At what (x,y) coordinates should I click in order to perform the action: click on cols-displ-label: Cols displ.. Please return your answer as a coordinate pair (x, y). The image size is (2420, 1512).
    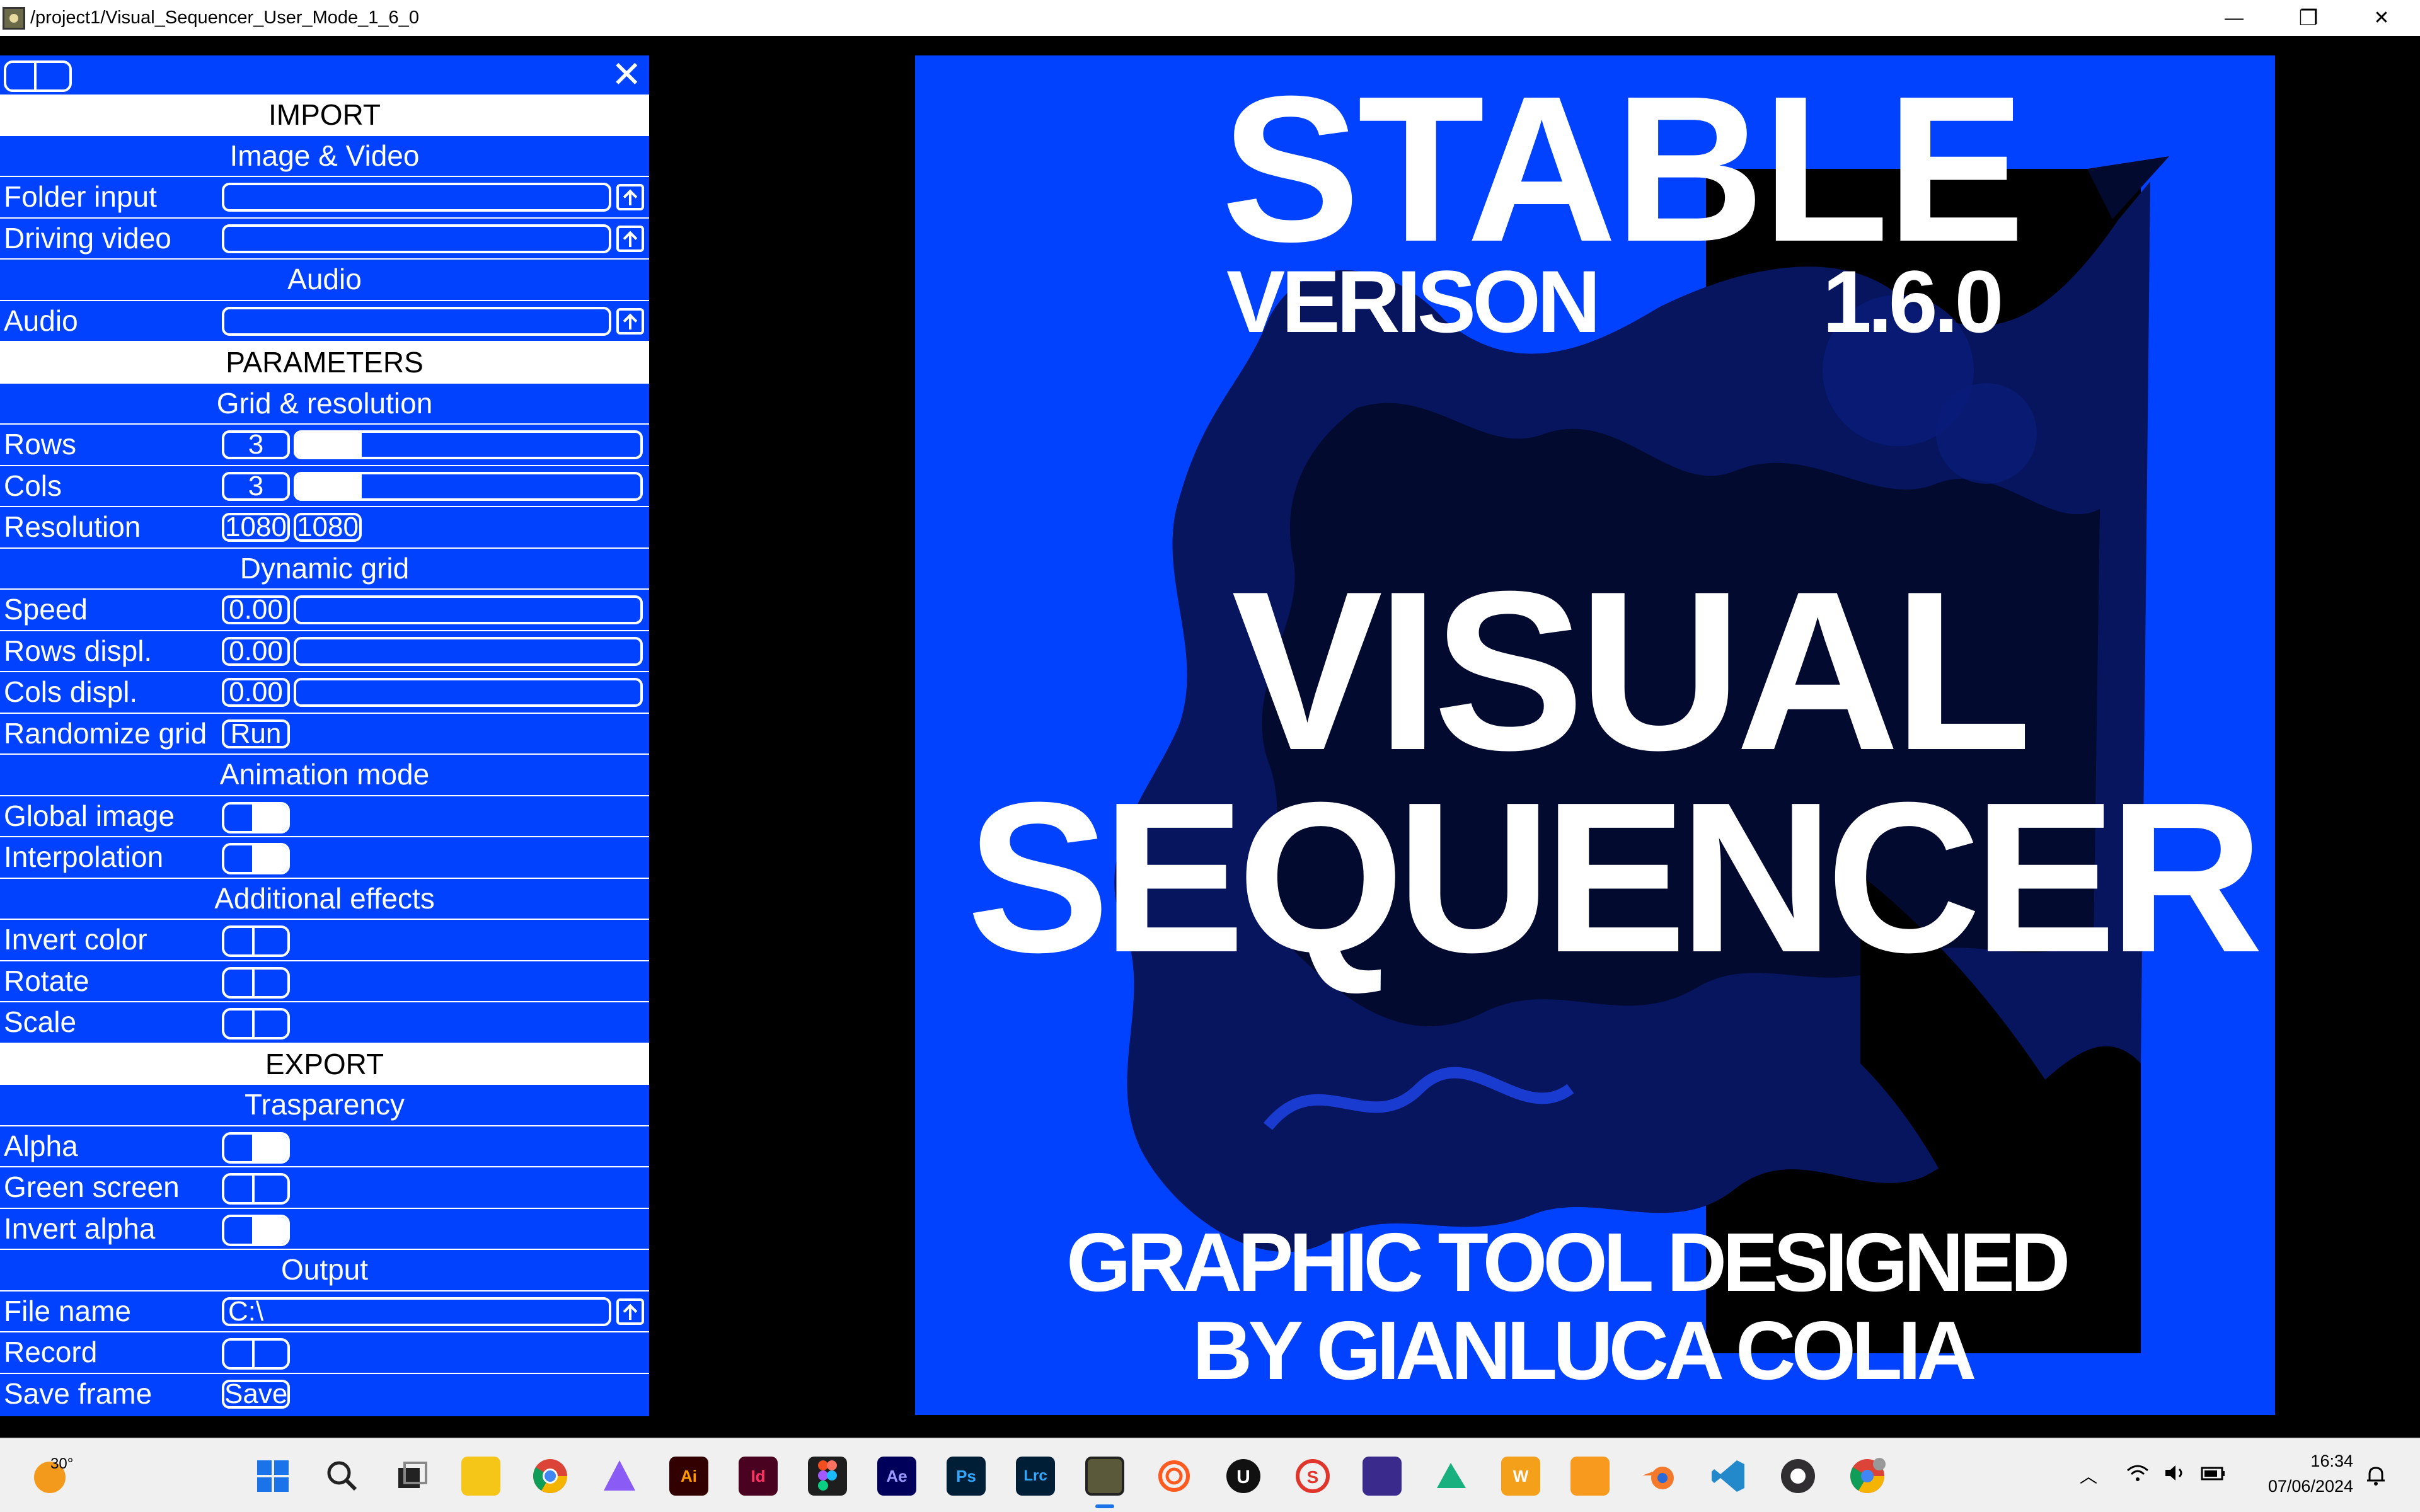
    Looking at the image, I should click on (71, 691).